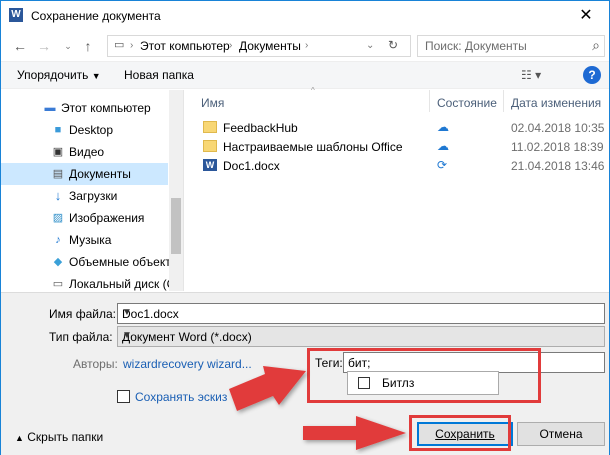 The width and height of the screenshot is (610, 455). Describe the element at coordinates (81, 337) in the screenshot. I see `filetype-label: Тип файла:` at that location.